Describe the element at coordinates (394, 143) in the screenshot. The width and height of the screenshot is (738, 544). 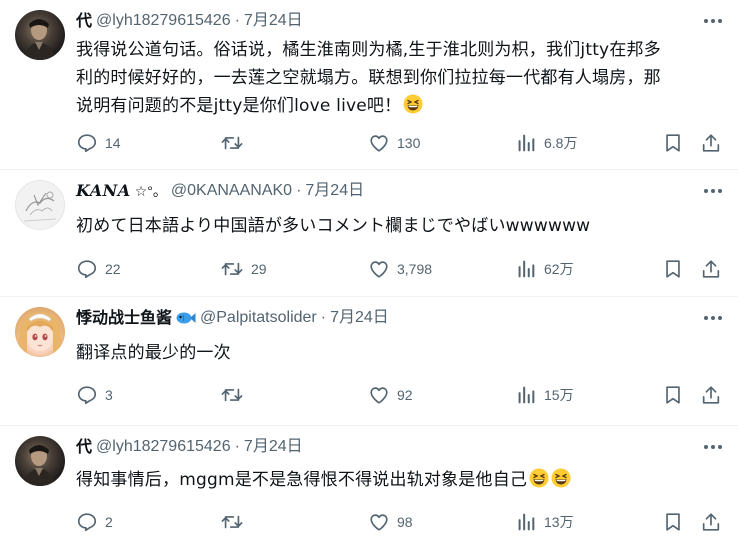
I see `like-button: 130` at that location.